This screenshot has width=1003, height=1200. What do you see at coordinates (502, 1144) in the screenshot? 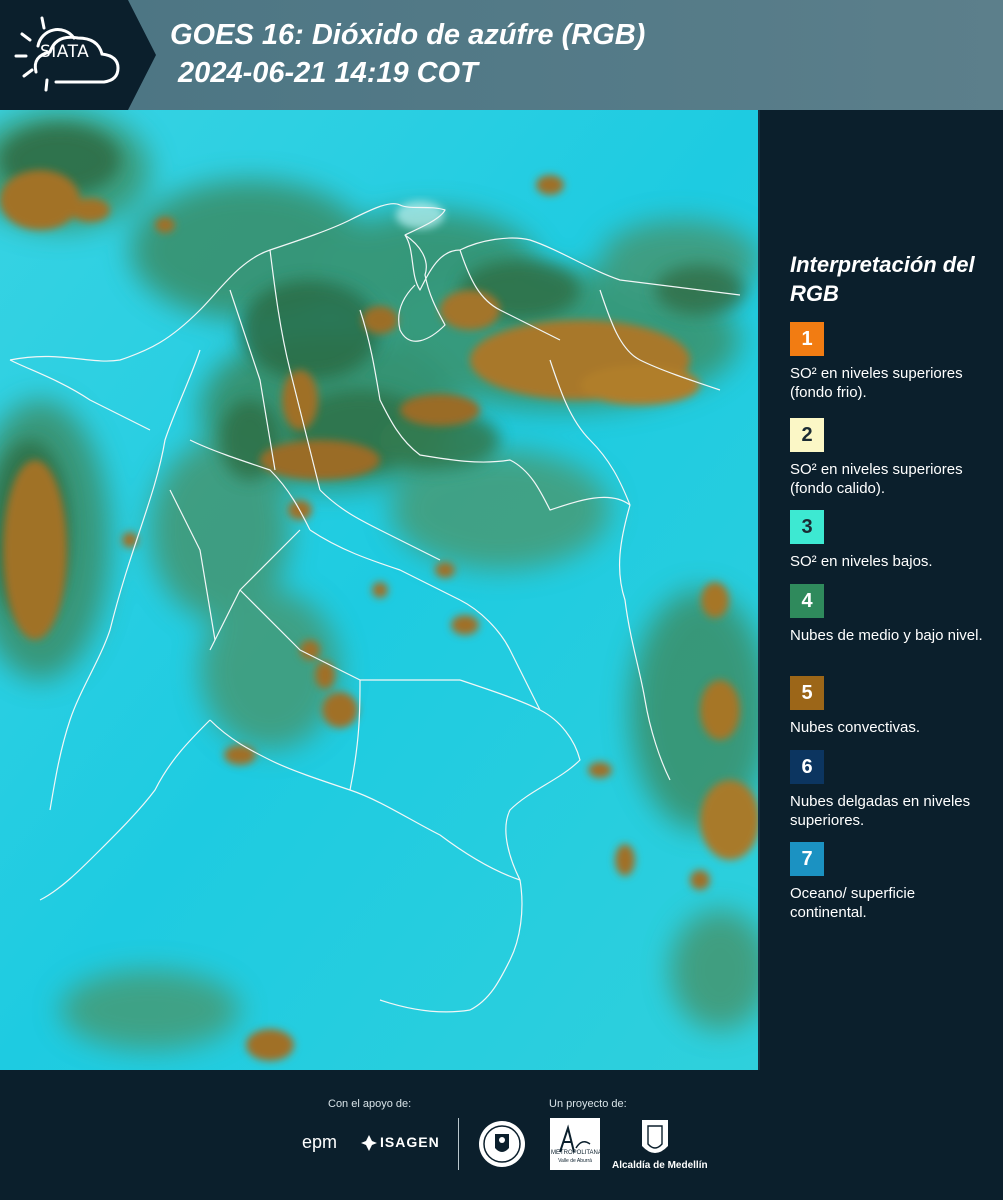
I see `medellin-seal-icon` at bounding box center [502, 1144].